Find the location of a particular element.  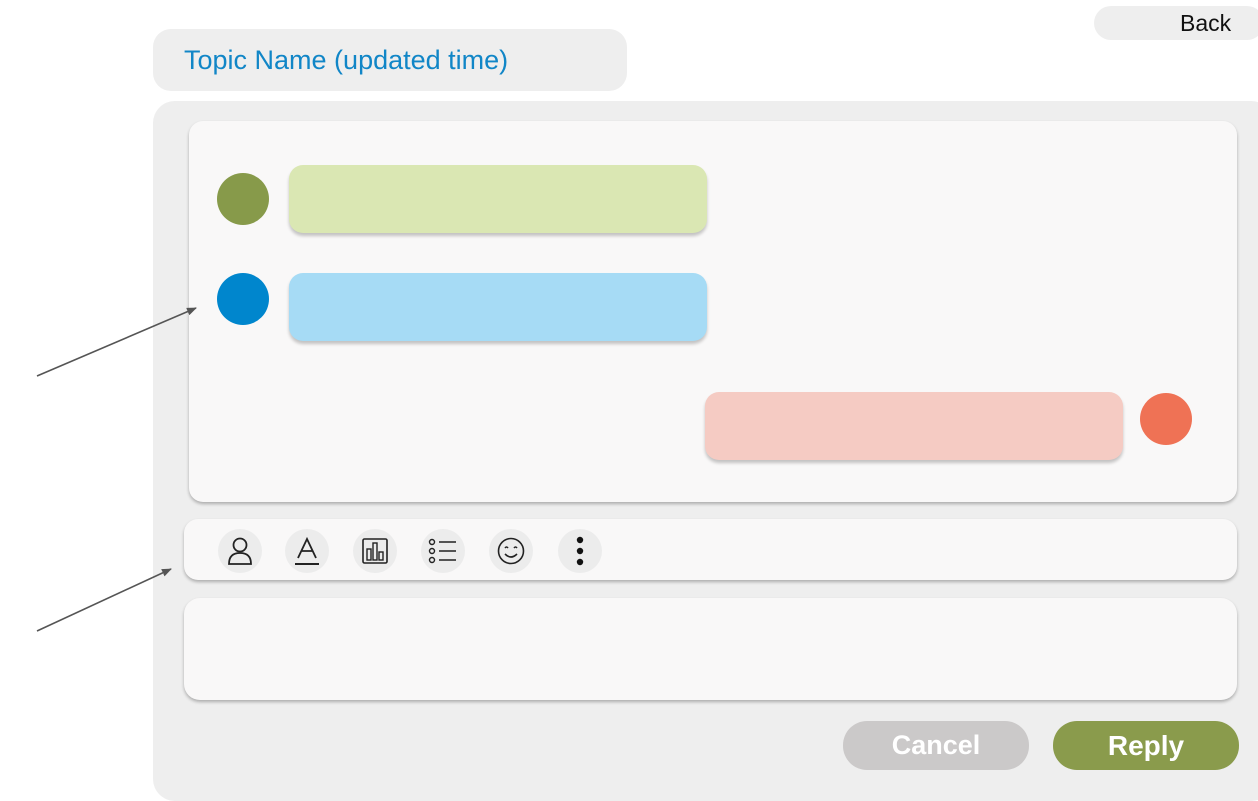

smiley-icon is located at coordinates (511, 551).